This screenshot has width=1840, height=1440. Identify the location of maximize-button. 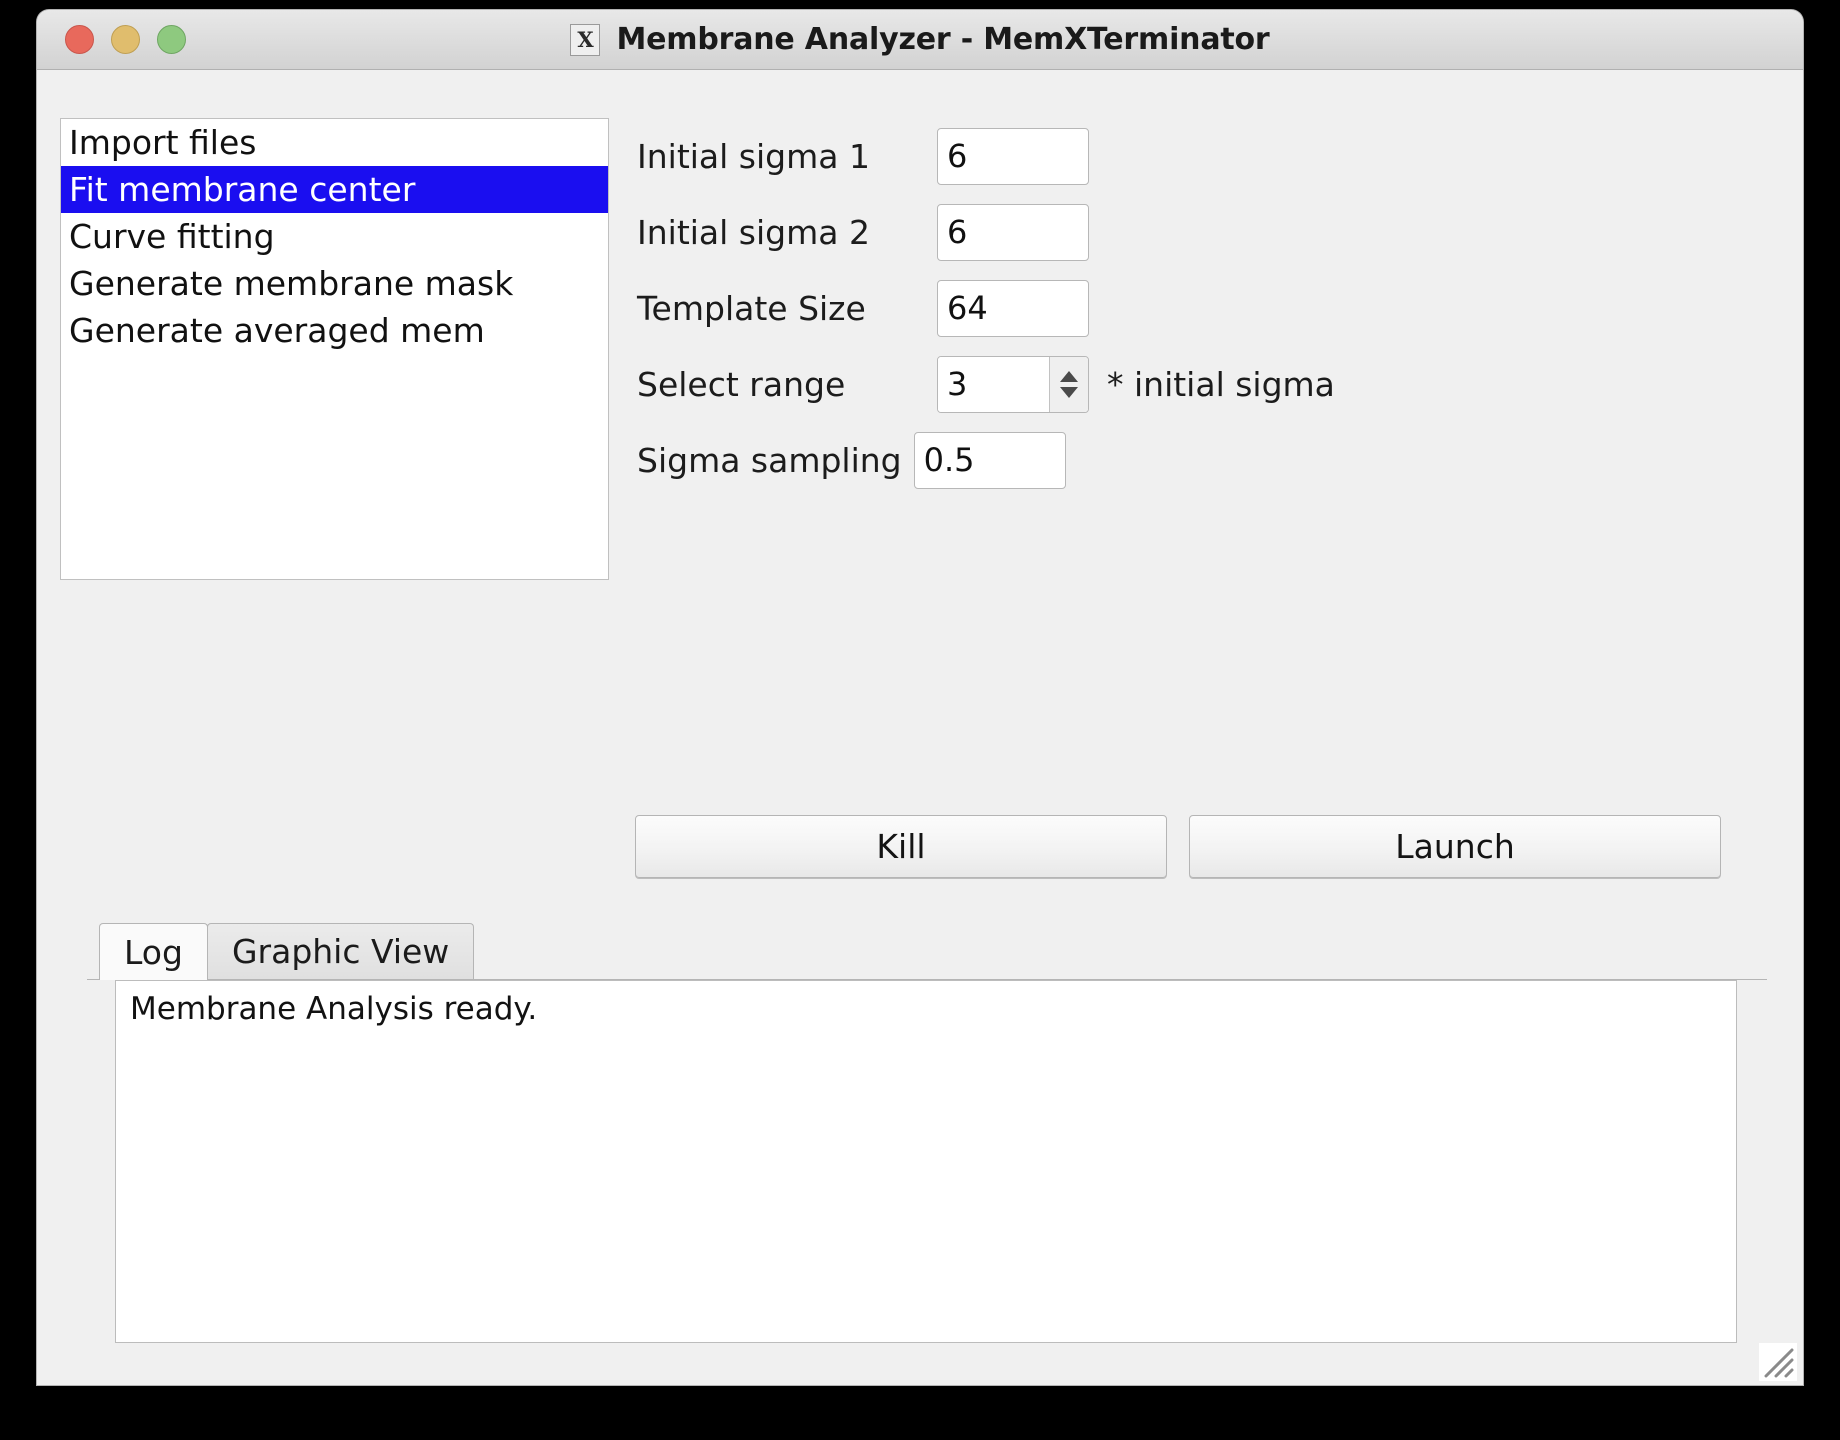
(171, 39).